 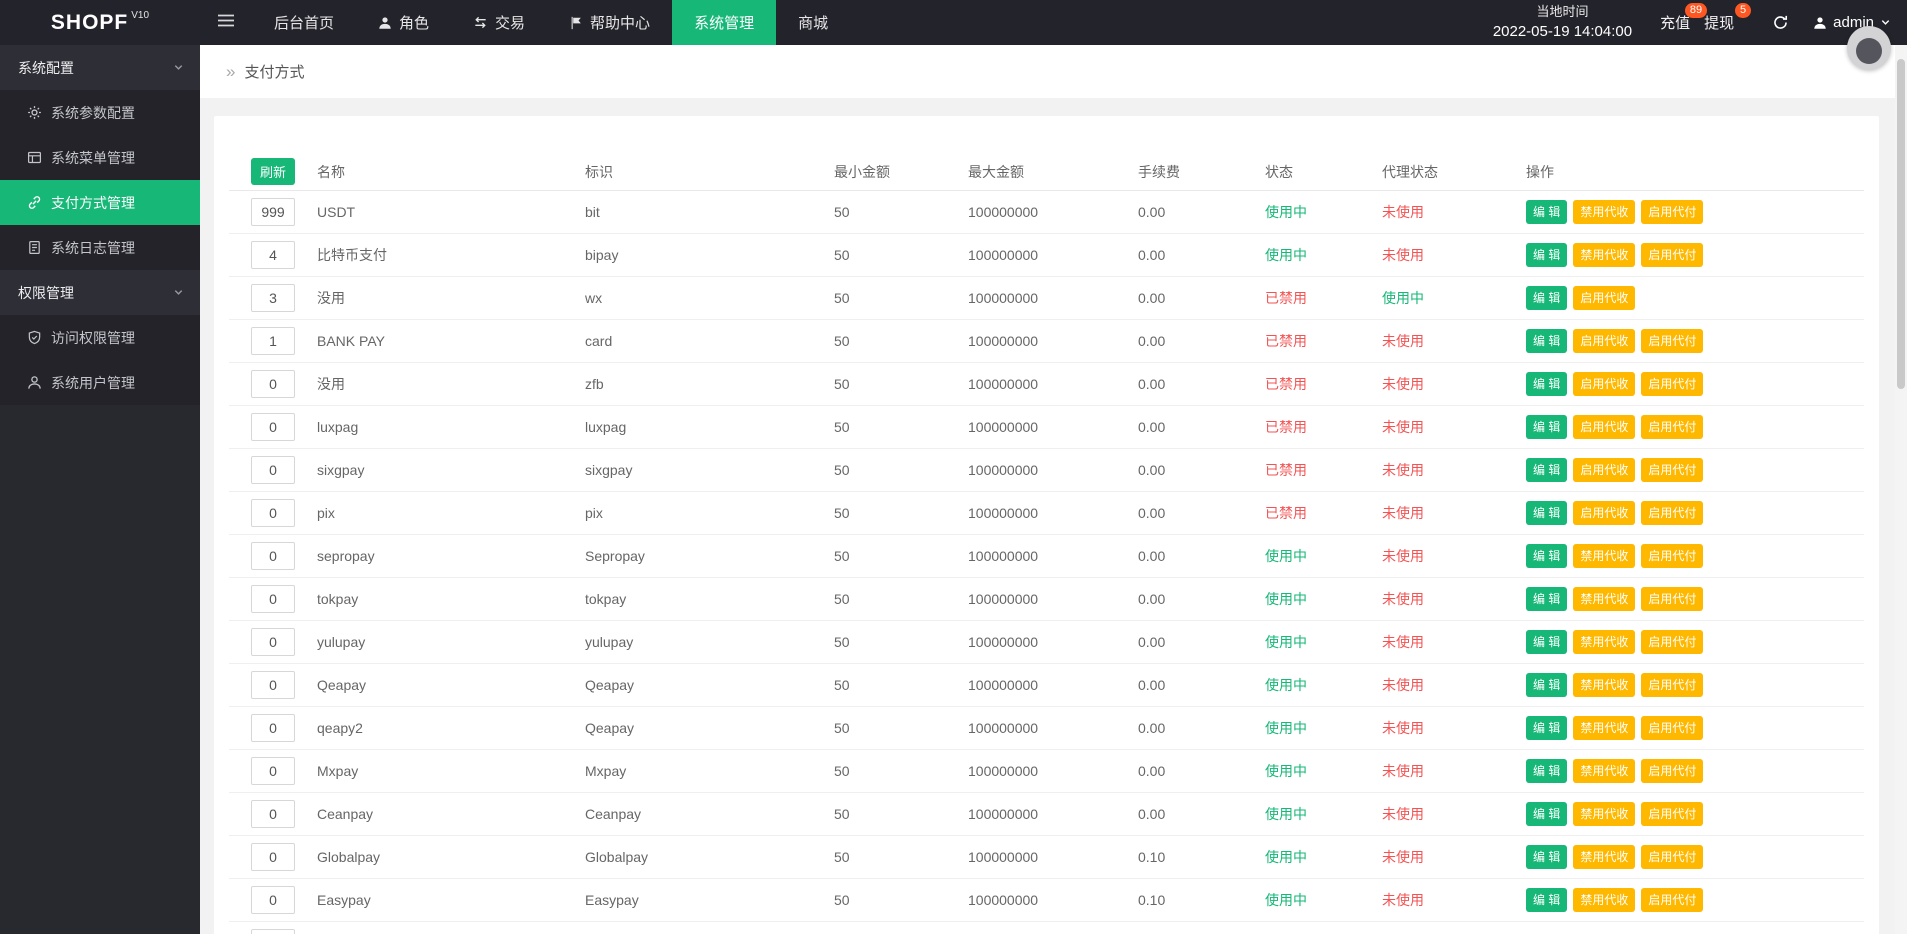 What do you see at coordinates (1719, 23) in the screenshot?
I see `quick-link-label: 提现` at bounding box center [1719, 23].